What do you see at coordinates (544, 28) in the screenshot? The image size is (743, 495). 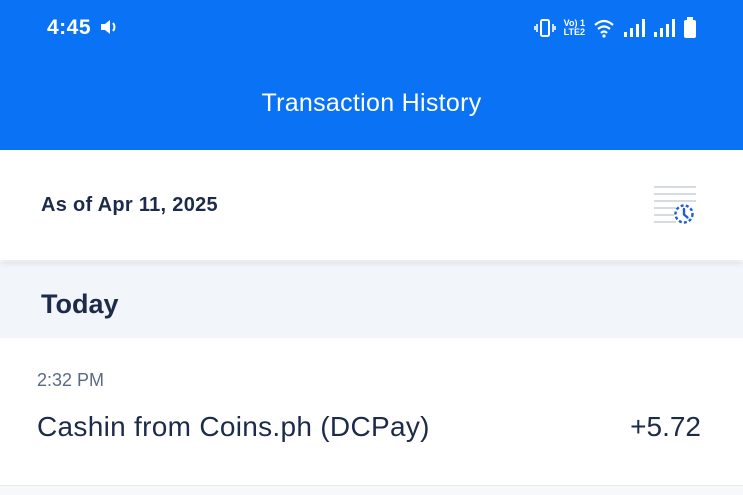 I see `vibrate-icon` at bounding box center [544, 28].